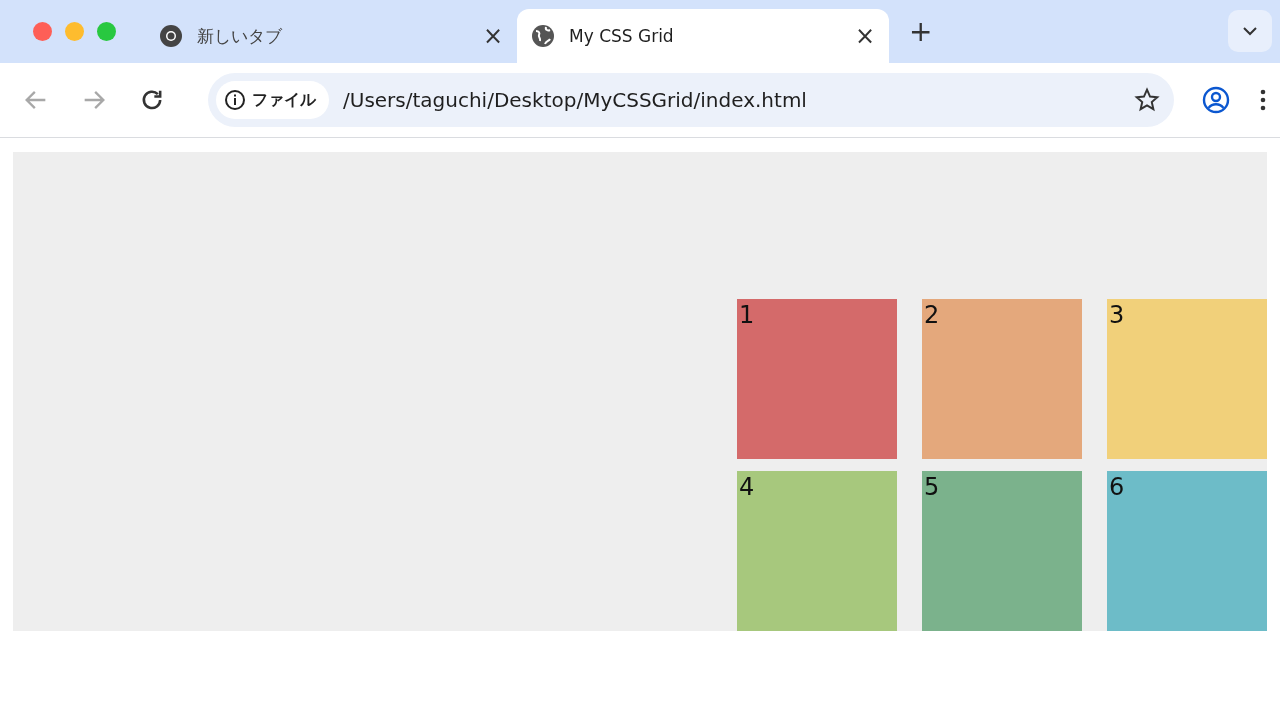  I want to click on new-tab-button: +, so click(921, 31).